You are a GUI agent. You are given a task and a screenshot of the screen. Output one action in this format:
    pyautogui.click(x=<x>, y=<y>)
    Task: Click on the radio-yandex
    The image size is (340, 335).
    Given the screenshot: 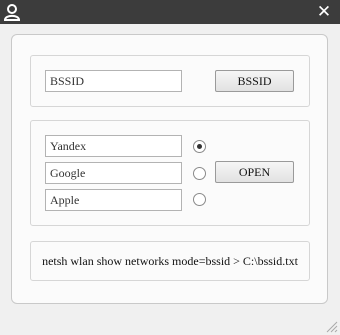 What is the action you would take?
    pyautogui.click(x=199, y=146)
    